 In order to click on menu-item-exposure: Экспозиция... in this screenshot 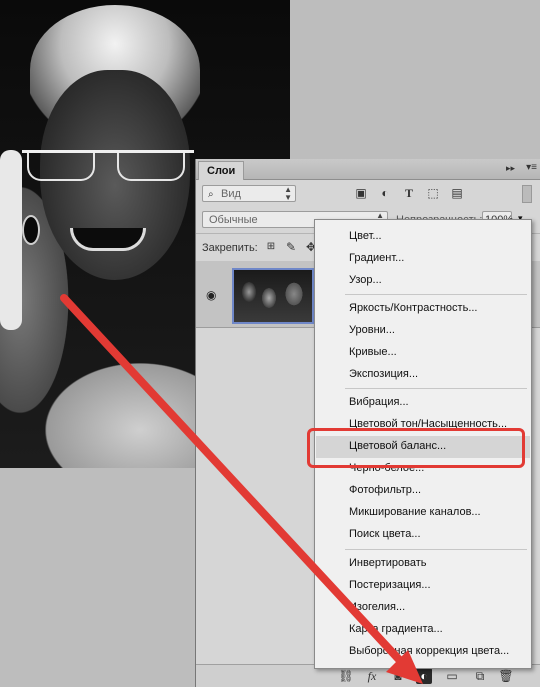, I will do `click(383, 374)`.